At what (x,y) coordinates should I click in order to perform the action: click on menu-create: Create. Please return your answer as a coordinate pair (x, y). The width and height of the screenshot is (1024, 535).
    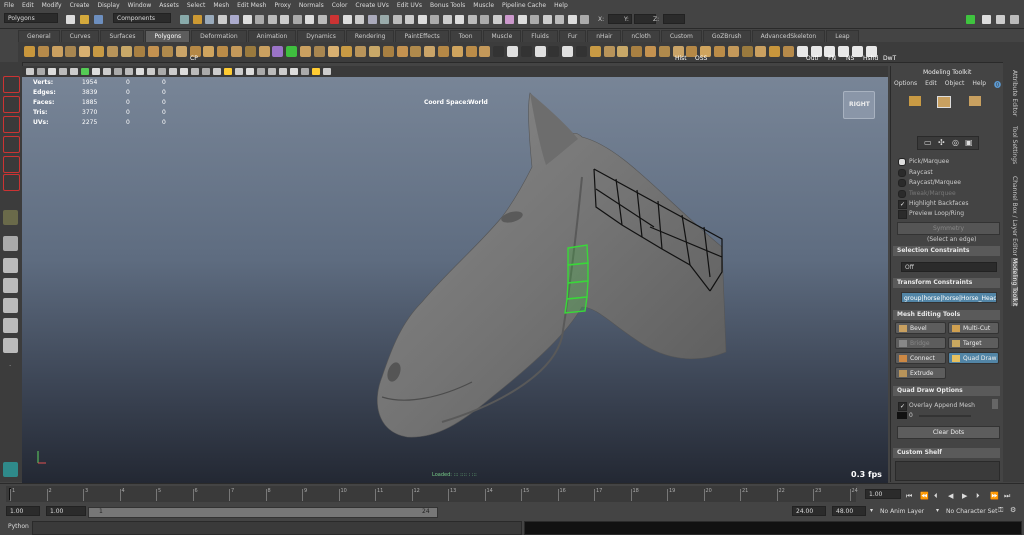
    Looking at the image, I should click on (80, 5).